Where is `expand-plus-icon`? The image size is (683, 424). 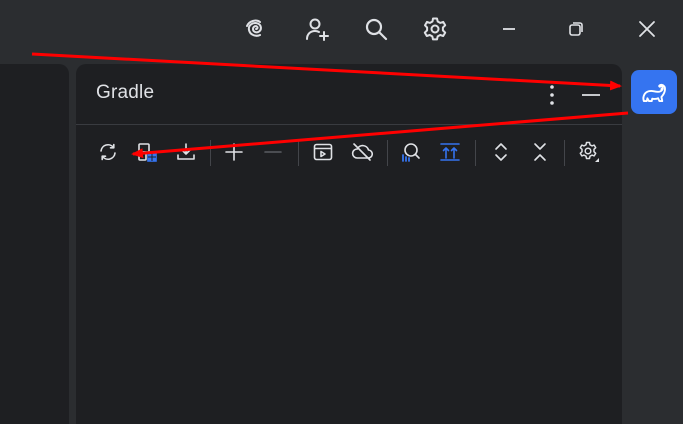 expand-plus-icon is located at coordinates (234, 152).